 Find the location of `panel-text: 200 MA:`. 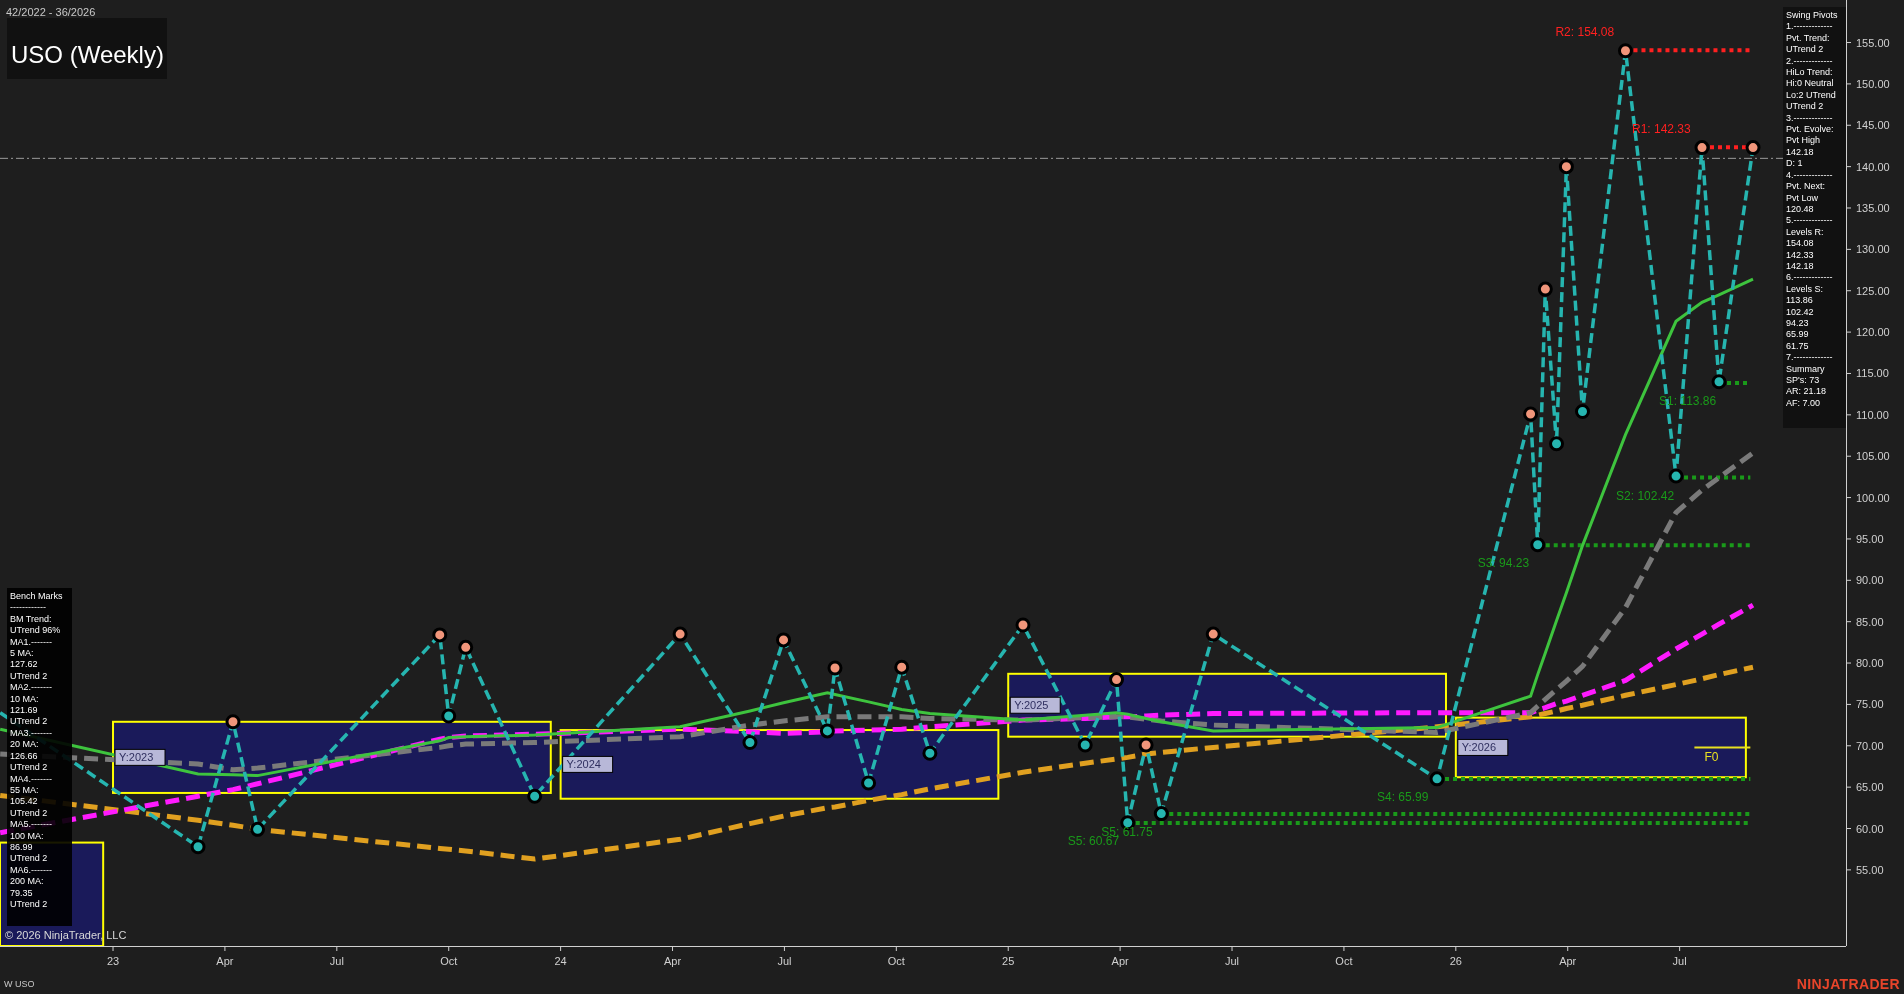

panel-text: 200 MA: is located at coordinates (27, 882).